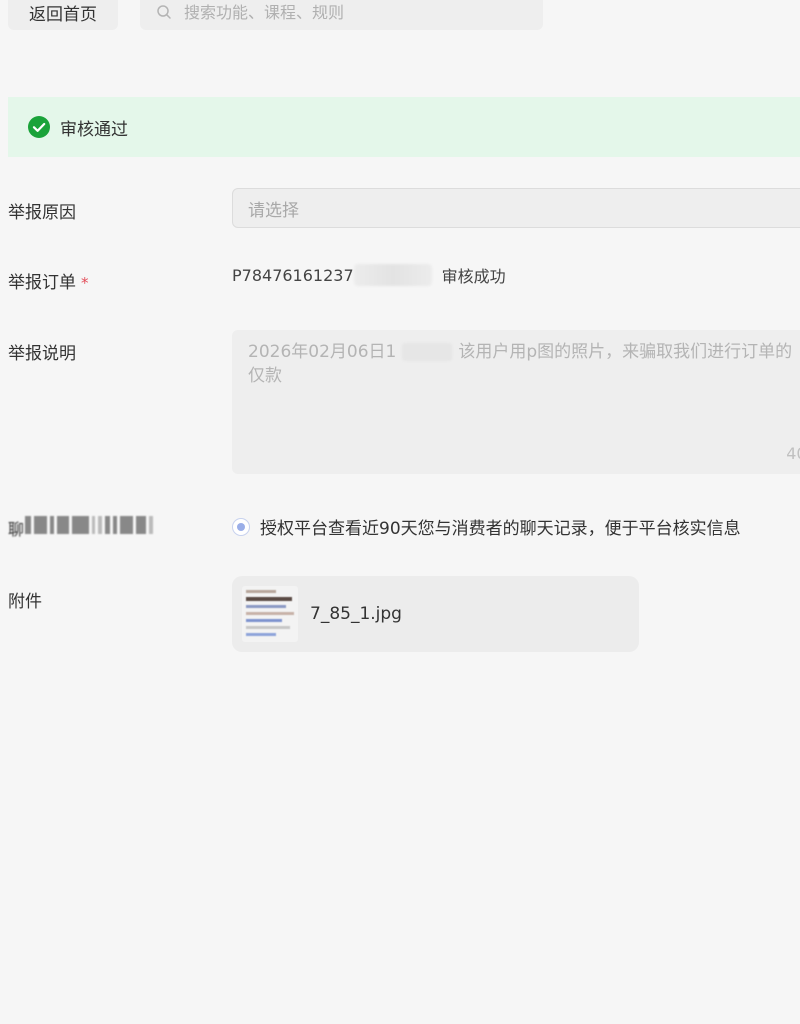  I want to click on order-label: 举报订单, so click(42, 283).